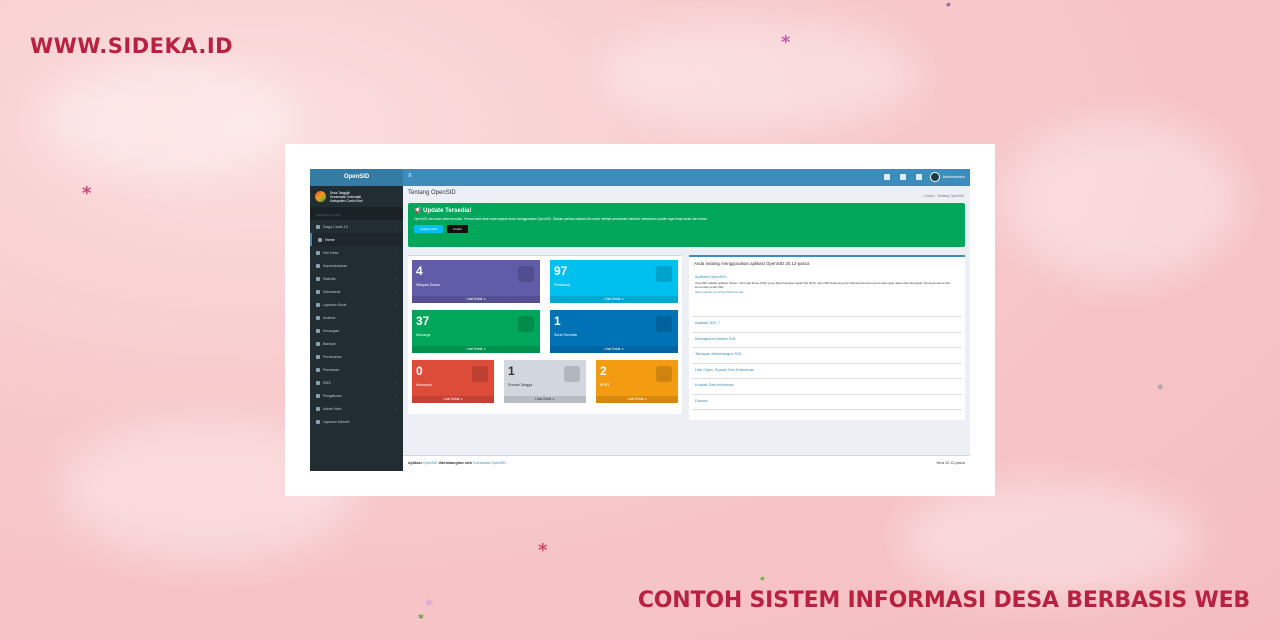 The width and height of the screenshot is (1280, 640). Describe the element at coordinates (356, 330) in the screenshot. I see `sidebar-item-keuangan: Keuangan ‹` at that location.